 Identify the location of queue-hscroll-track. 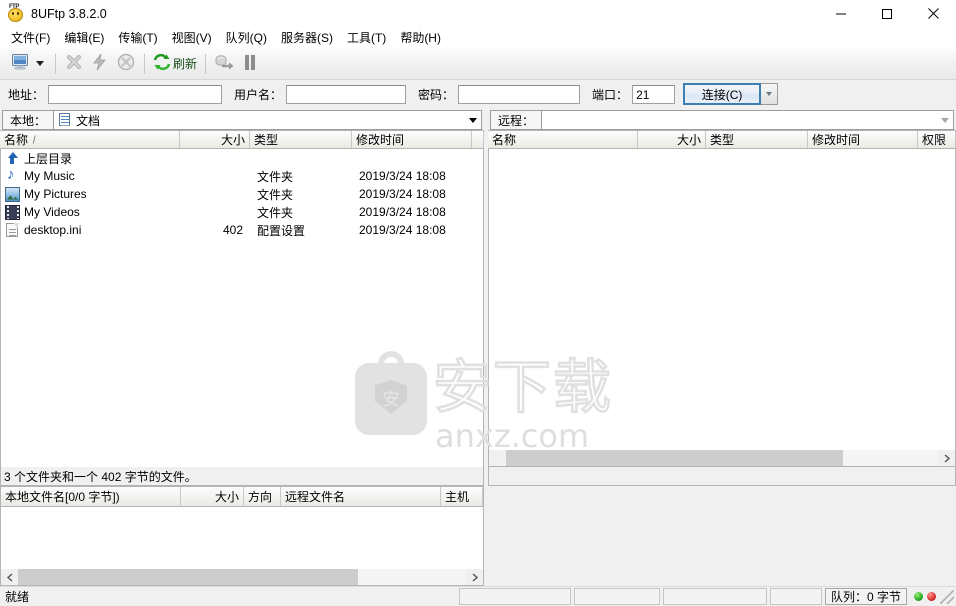
(242, 577).